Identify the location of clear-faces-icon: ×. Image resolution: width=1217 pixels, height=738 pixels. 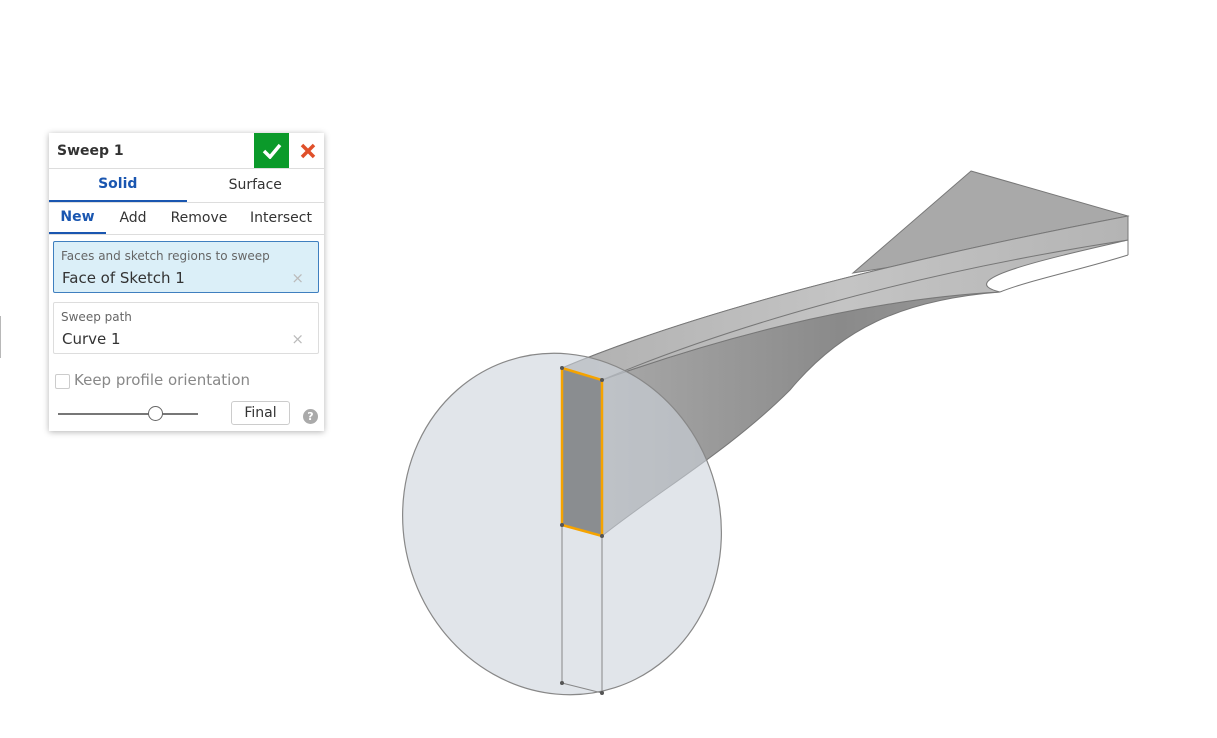
(297, 278).